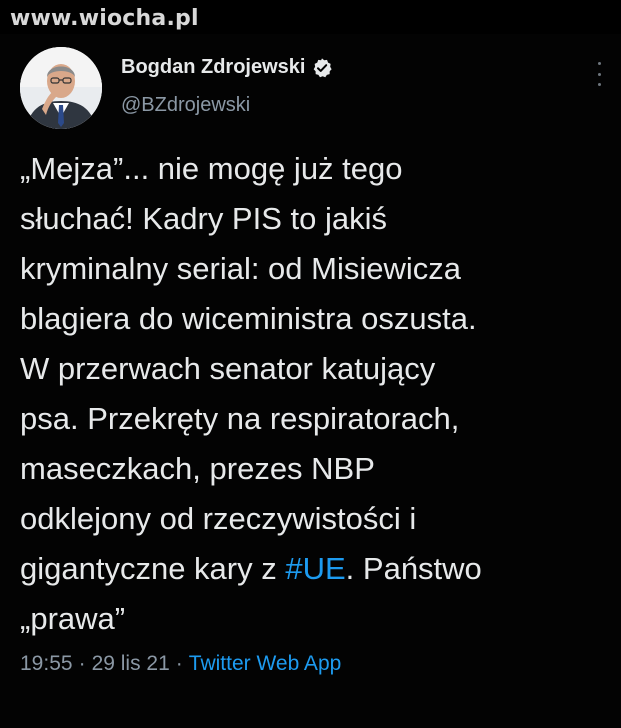  Describe the element at coordinates (599, 74) in the screenshot. I see `more-options-icon` at that location.